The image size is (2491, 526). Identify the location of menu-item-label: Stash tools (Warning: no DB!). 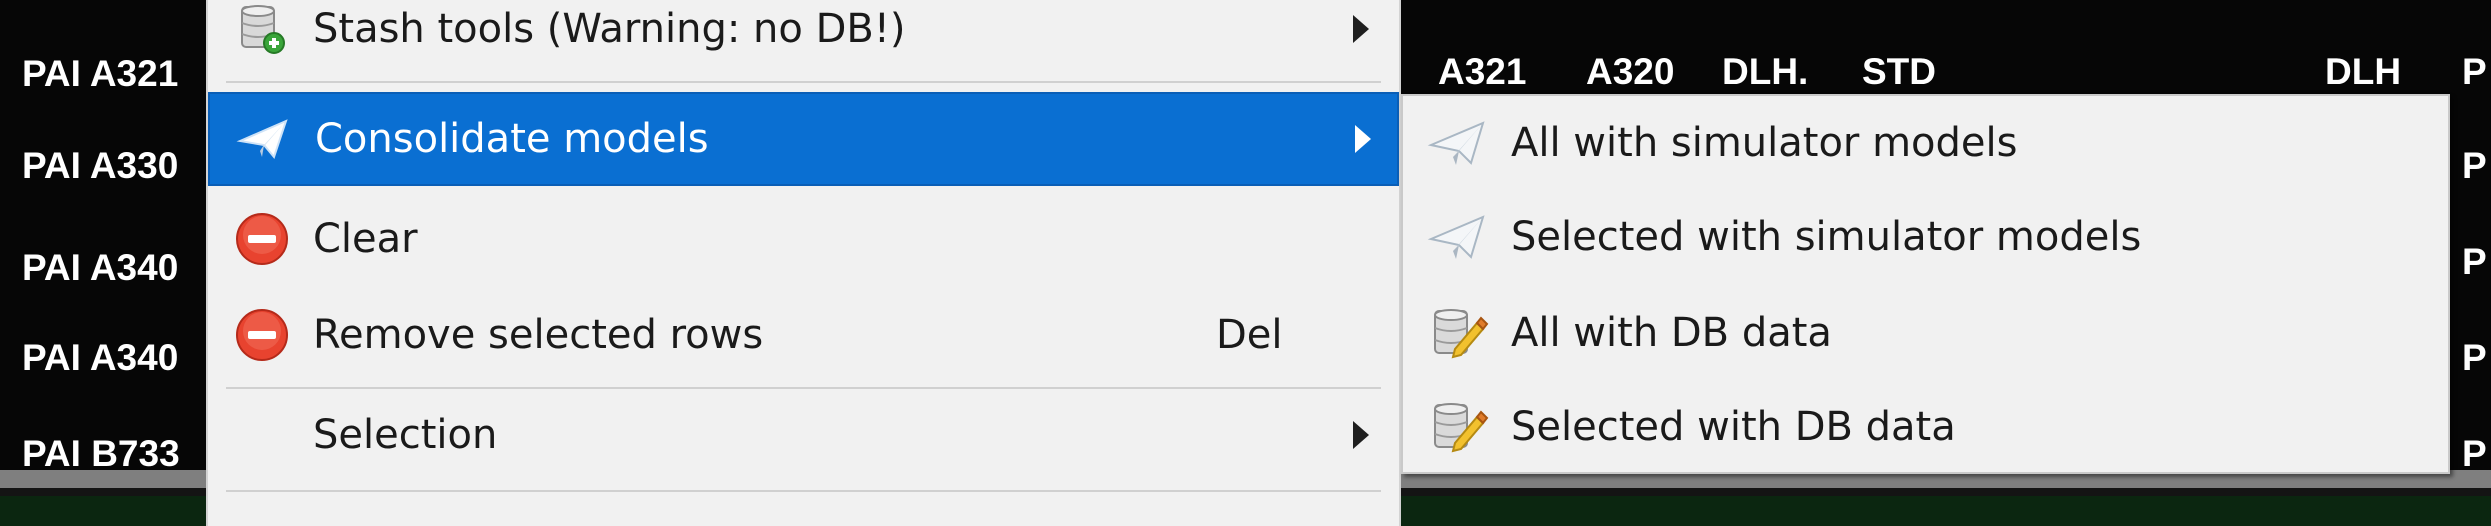
(609, 29).